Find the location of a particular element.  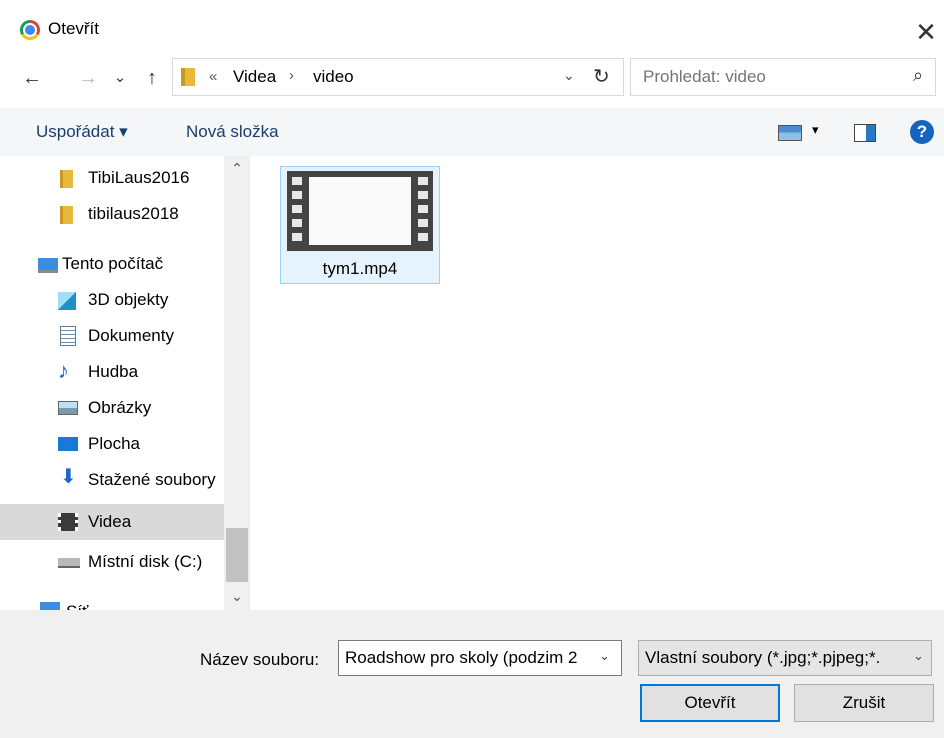

sidebar-item-network: Síť is located at coordinates (112, 602).